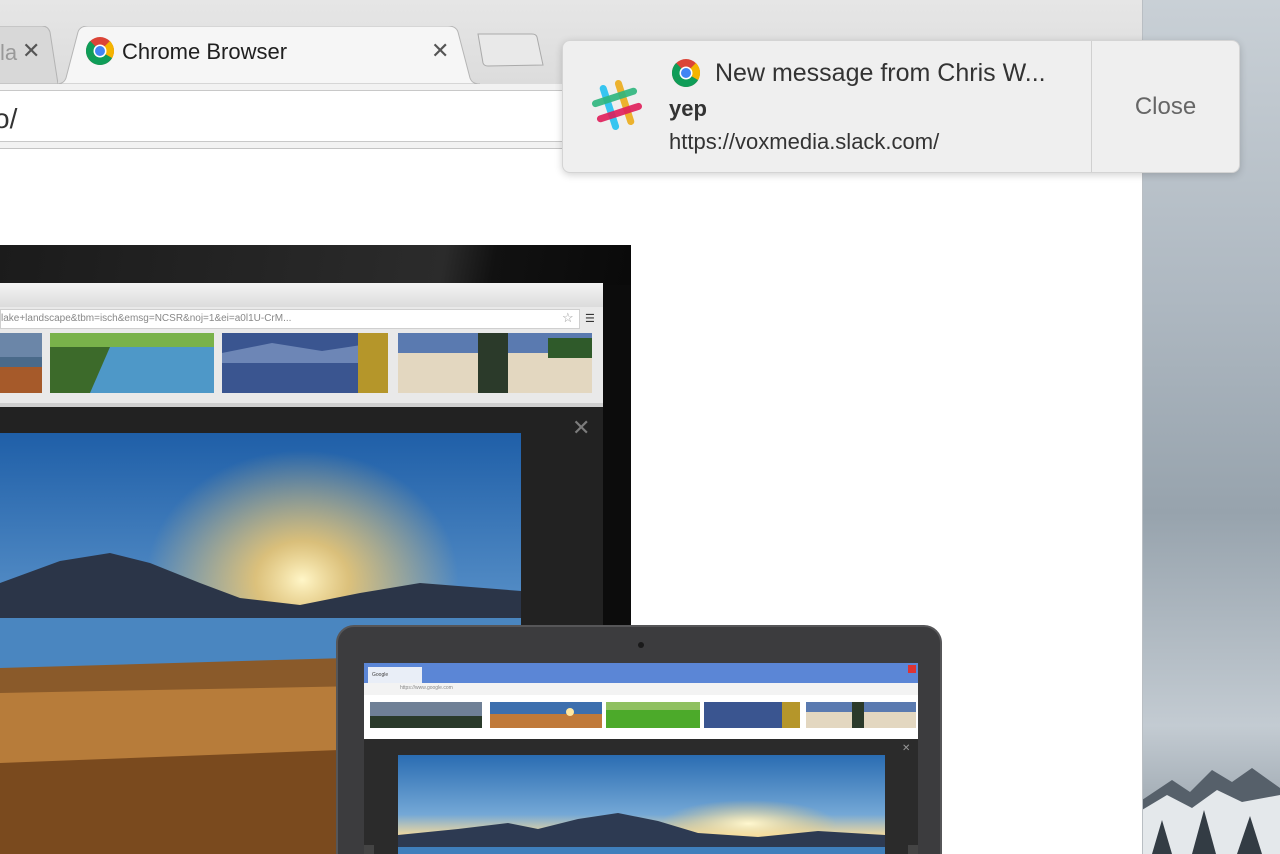 The height and width of the screenshot is (854, 1280). What do you see at coordinates (912, 669) in the screenshot?
I see `window-close-icon` at bounding box center [912, 669].